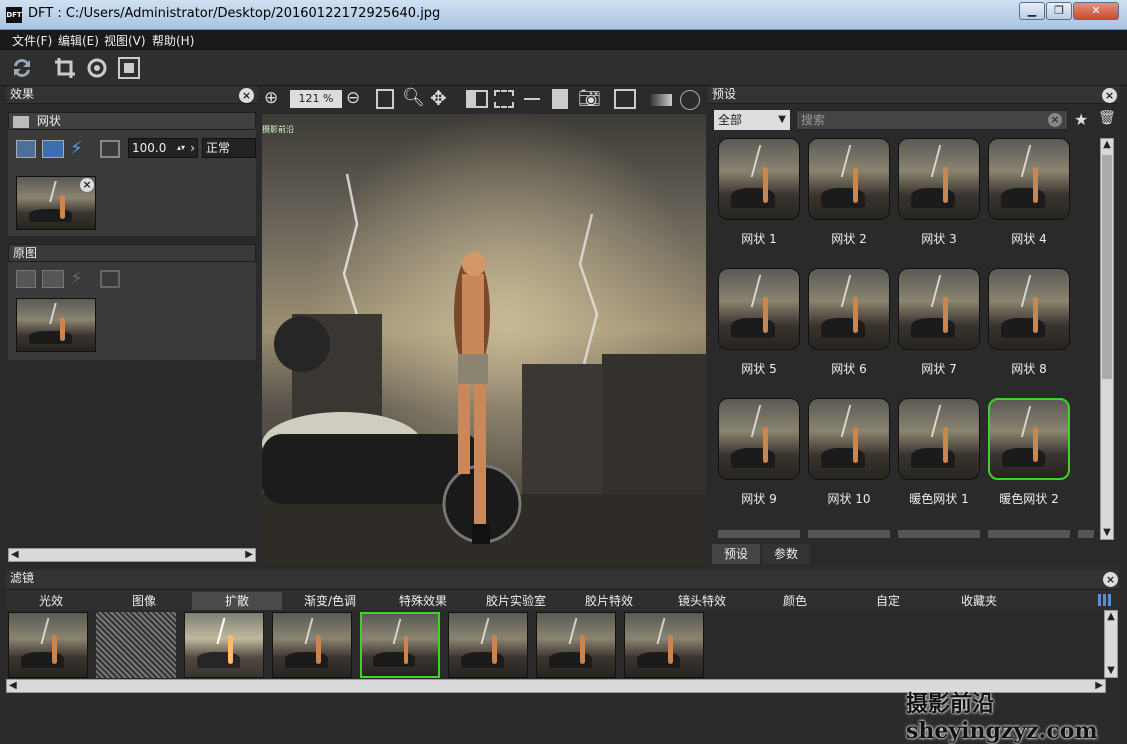 This screenshot has height=744, width=1127. I want to click on presets-vscrollbar: ▲ ▼, so click(1107, 339).